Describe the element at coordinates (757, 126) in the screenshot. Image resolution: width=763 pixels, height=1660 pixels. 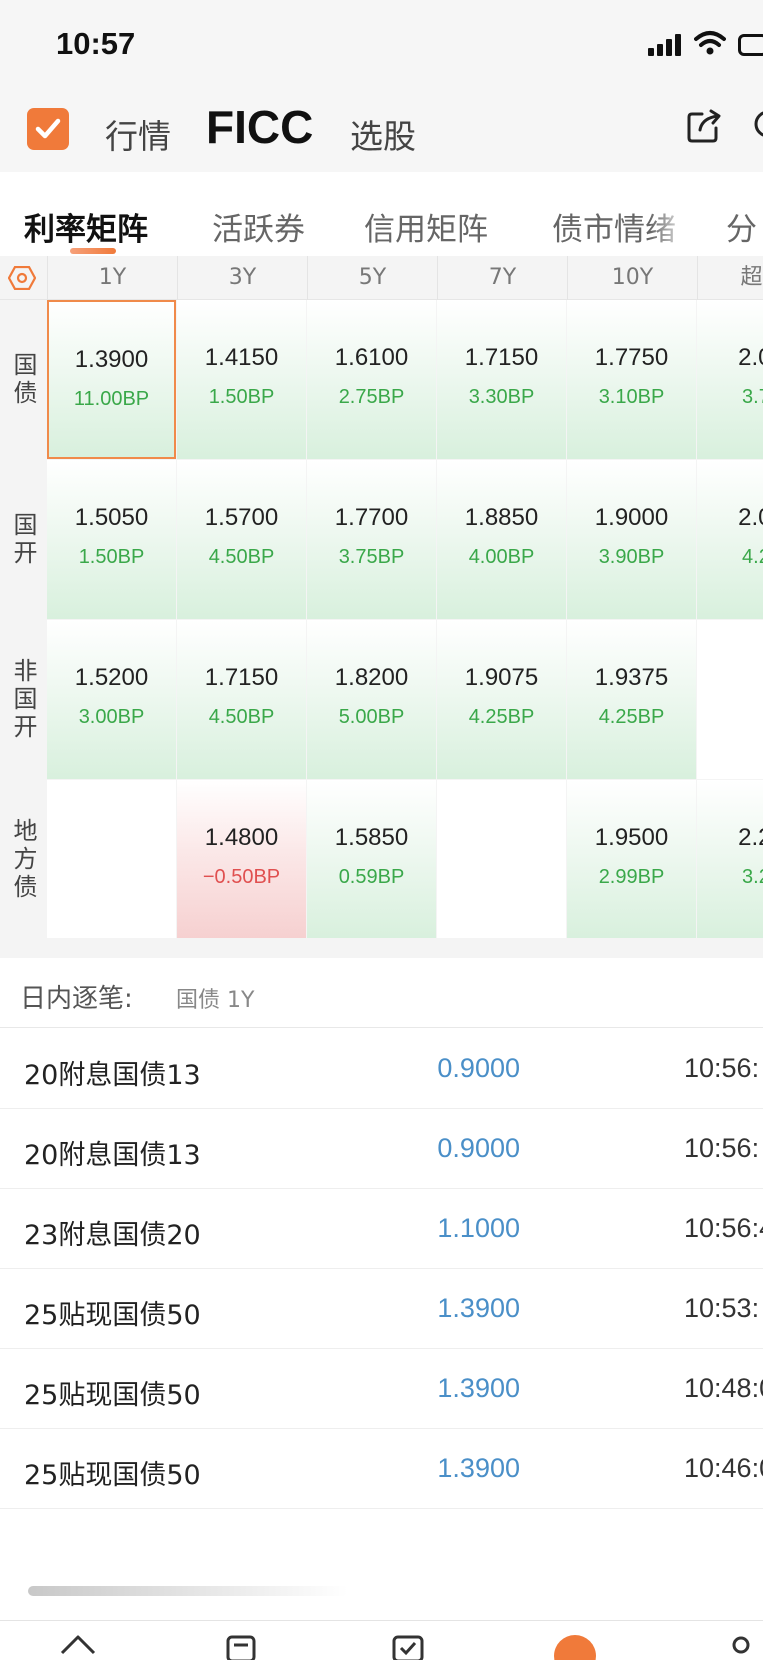
I see `search-icon` at that location.